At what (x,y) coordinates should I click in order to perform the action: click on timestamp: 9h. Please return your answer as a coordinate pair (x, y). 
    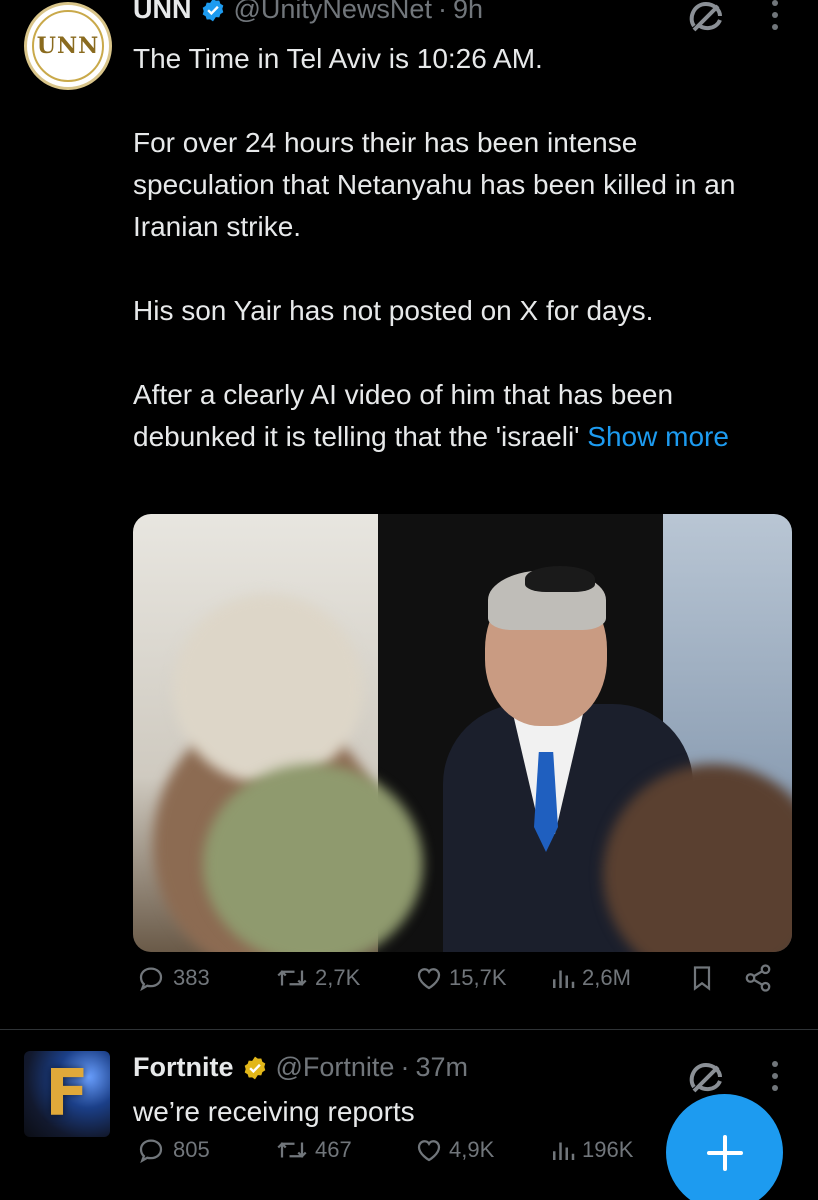
    Looking at the image, I should click on (468, 12).